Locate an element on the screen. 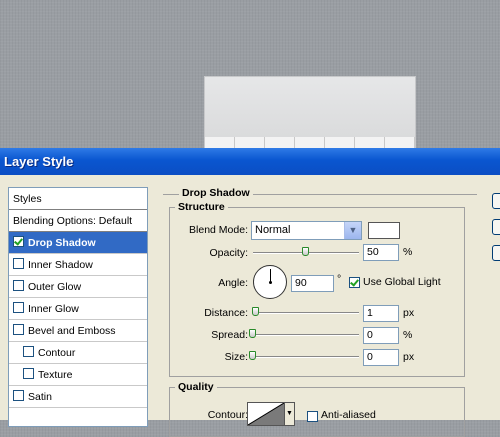 Image resolution: width=500 pixels, height=437 pixels. new-style-button is located at coordinates (496, 253).